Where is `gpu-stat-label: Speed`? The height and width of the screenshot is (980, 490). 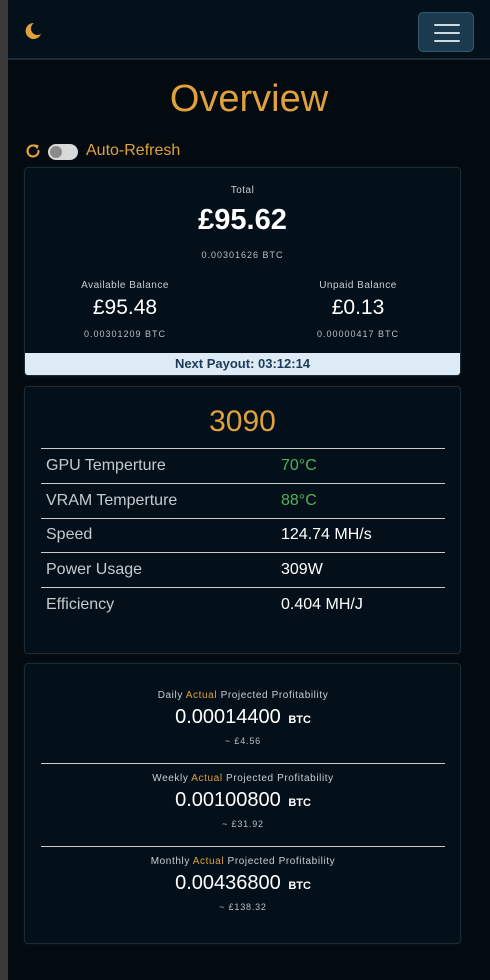 gpu-stat-label: Speed is located at coordinates (158, 535).